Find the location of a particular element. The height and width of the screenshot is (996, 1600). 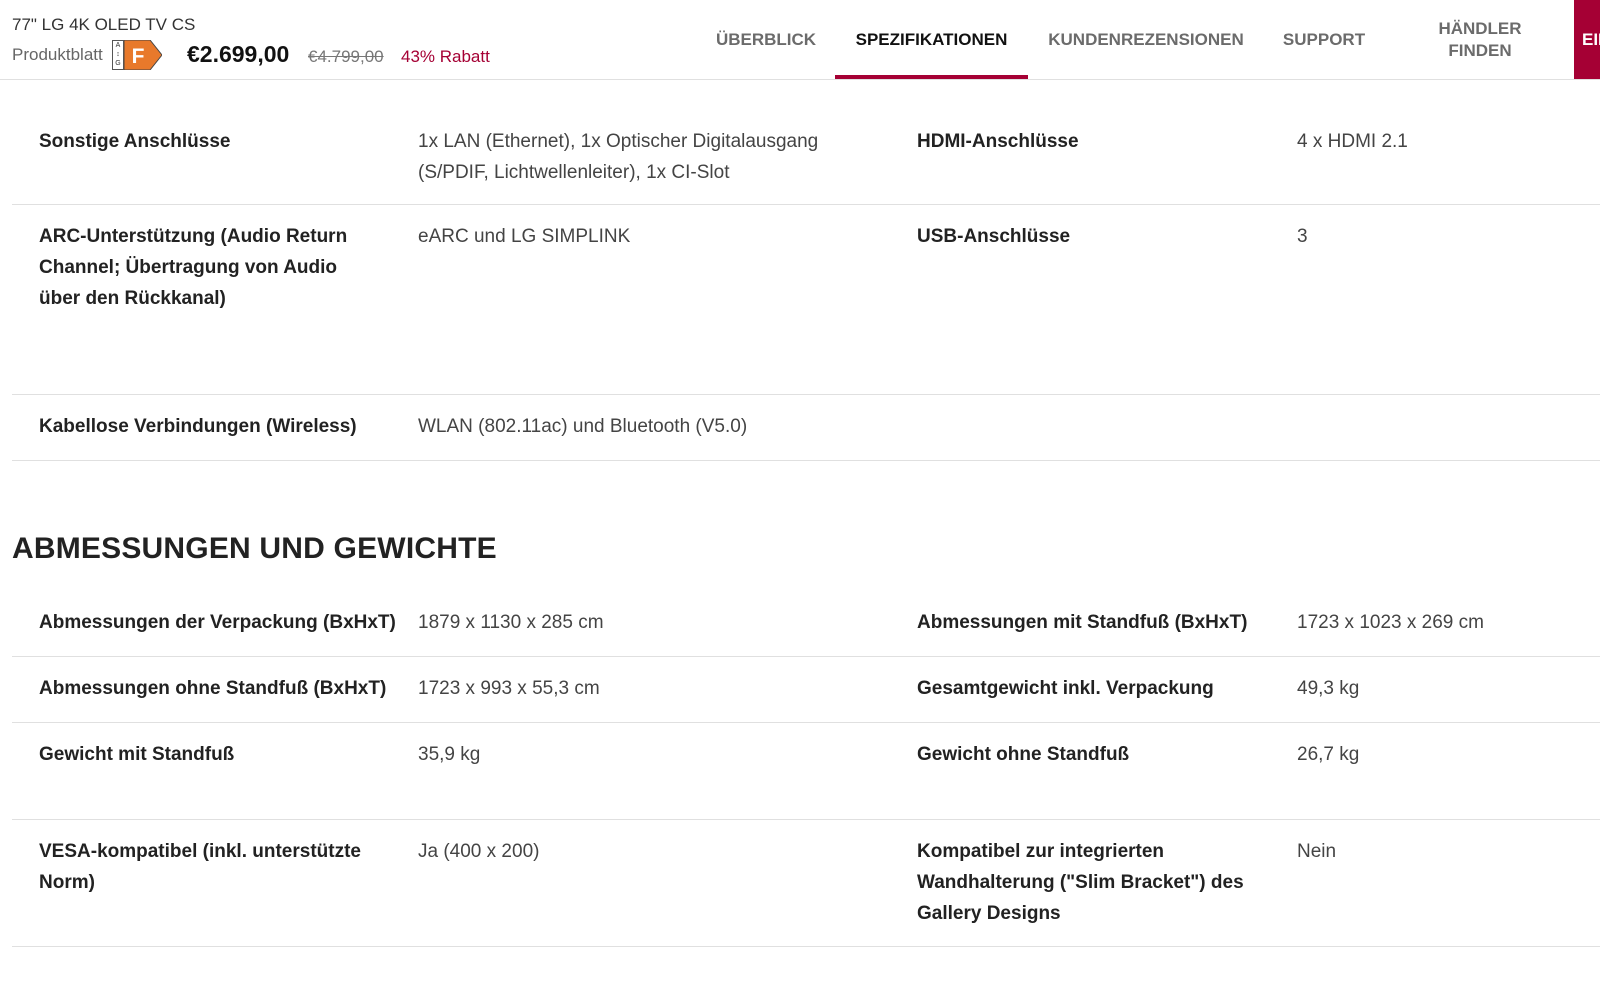

energy-class-arrow-icon: F is located at coordinates (143, 55).